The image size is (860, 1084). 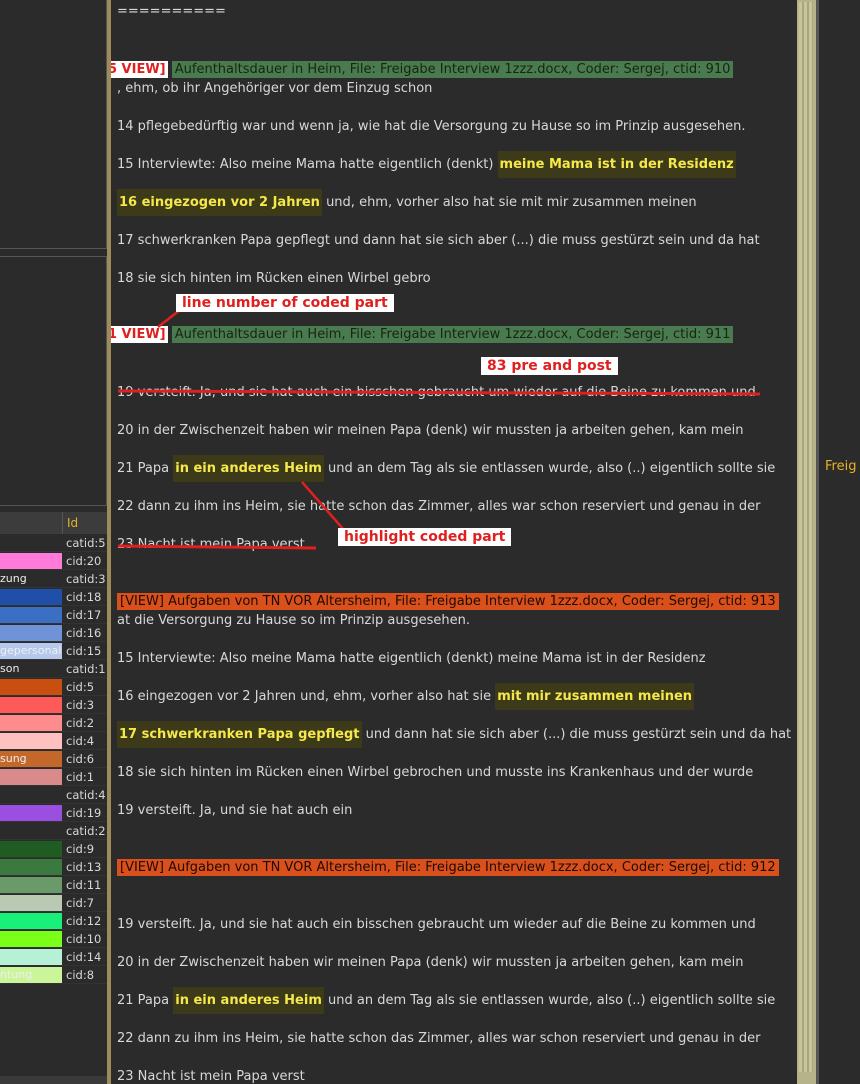 I want to click on pointer-line-number, so click(x=169, y=318).